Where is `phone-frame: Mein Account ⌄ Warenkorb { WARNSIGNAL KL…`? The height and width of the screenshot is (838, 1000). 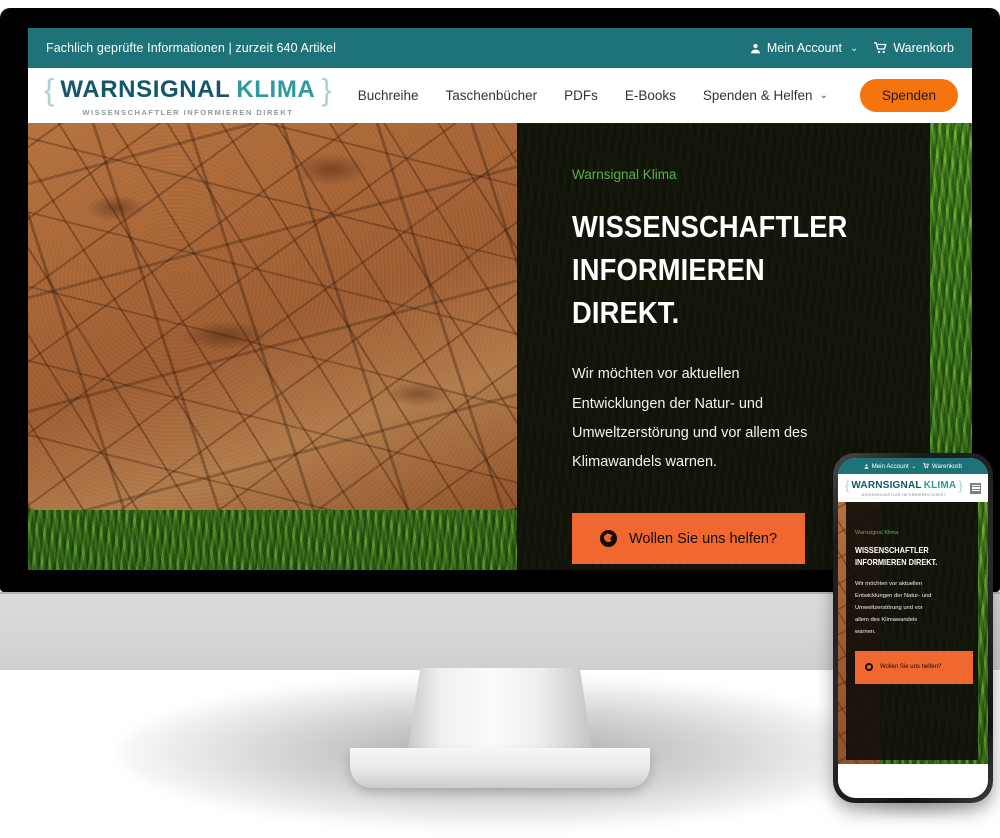 phone-frame: Mein Account ⌄ Warenkorb { WARNSIGNAL KL… is located at coordinates (913, 628).